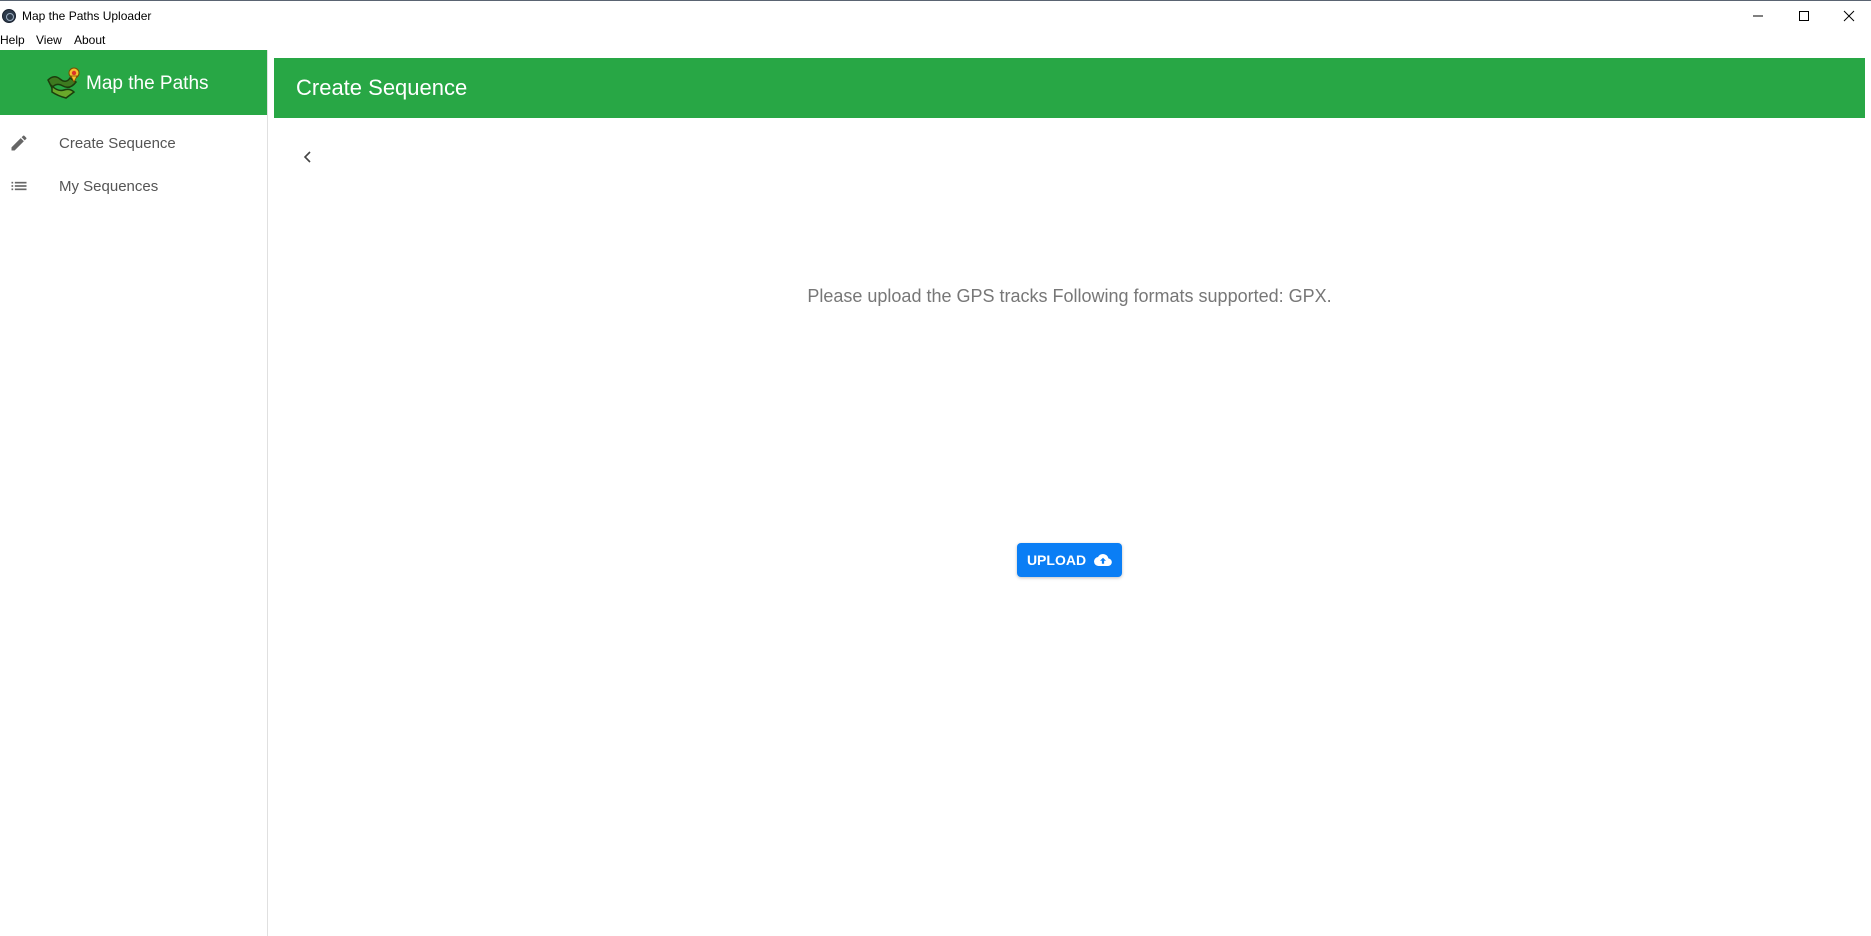 The image size is (1871, 936). Describe the element at coordinates (19, 143) in the screenshot. I see `pencil-icon` at that location.